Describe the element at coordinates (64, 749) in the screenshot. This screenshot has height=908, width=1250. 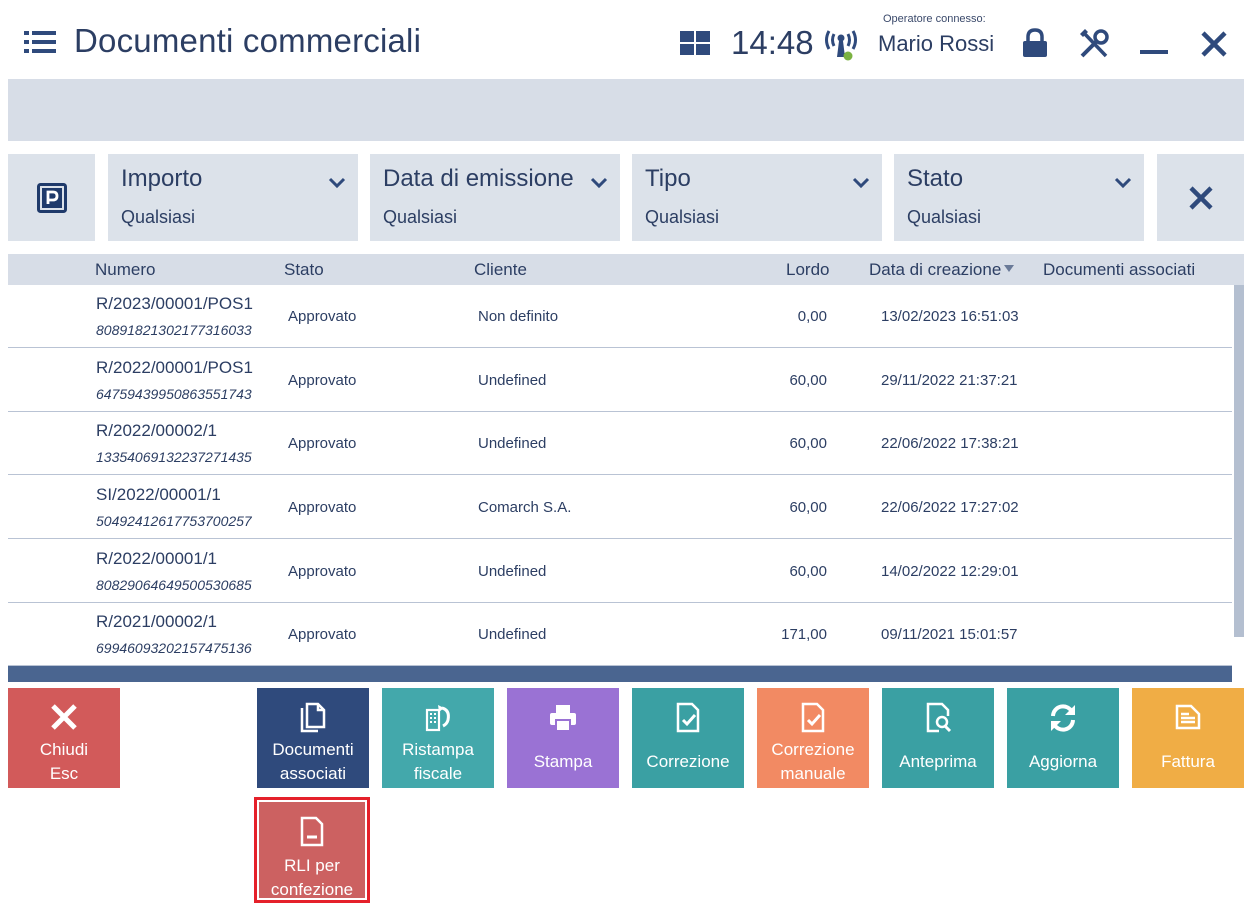
I see `button-label: Chiudi` at that location.